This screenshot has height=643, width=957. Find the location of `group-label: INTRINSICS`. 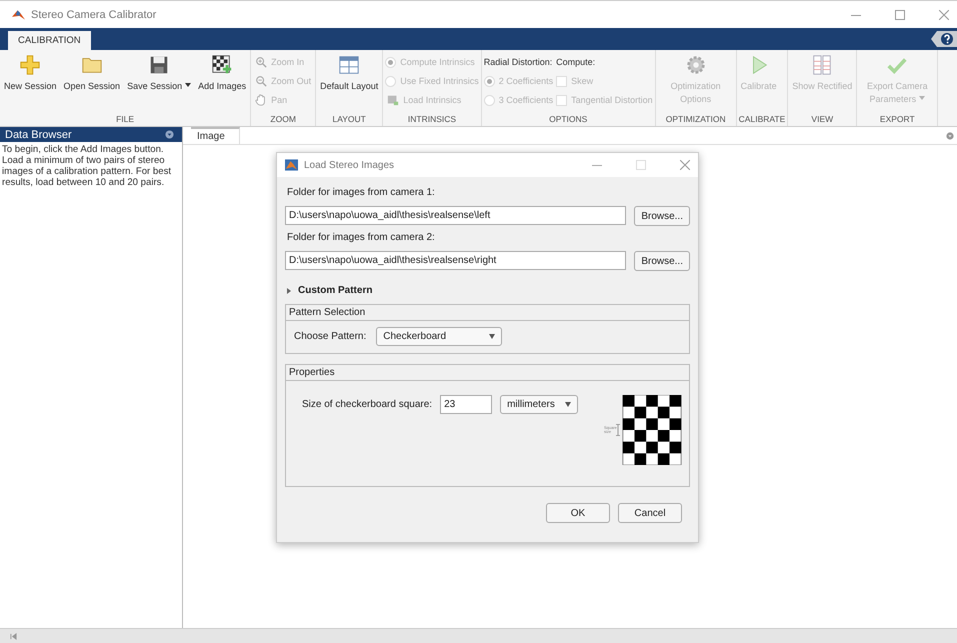

group-label: INTRINSICS is located at coordinates (432, 119).